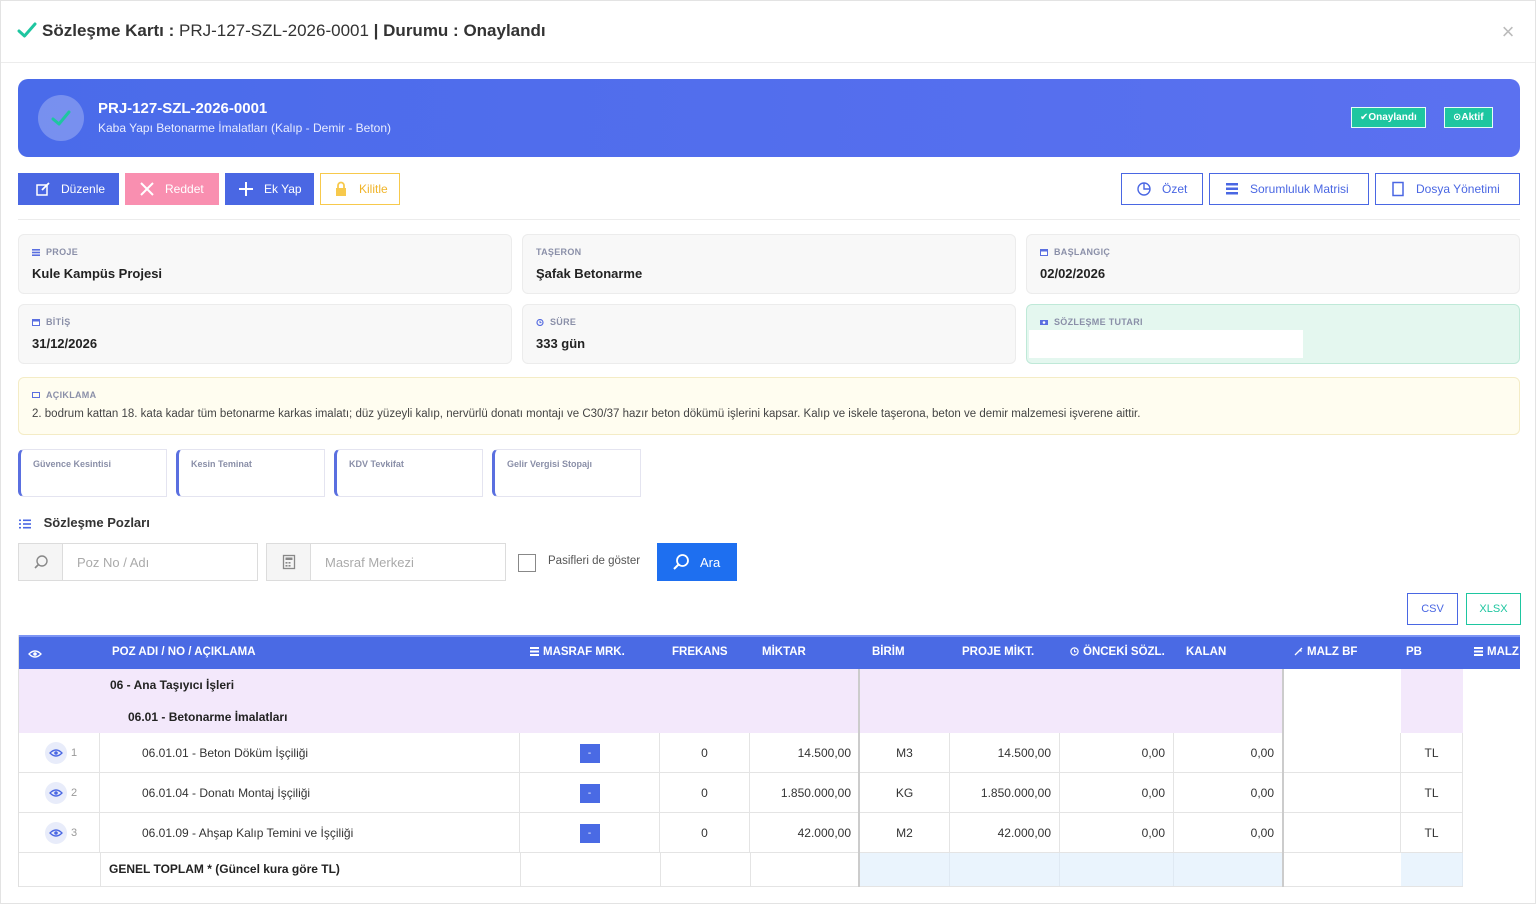  I want to click on responsibility-matrix-button: Sorumluluk Matrisi, so click(1289, 189).